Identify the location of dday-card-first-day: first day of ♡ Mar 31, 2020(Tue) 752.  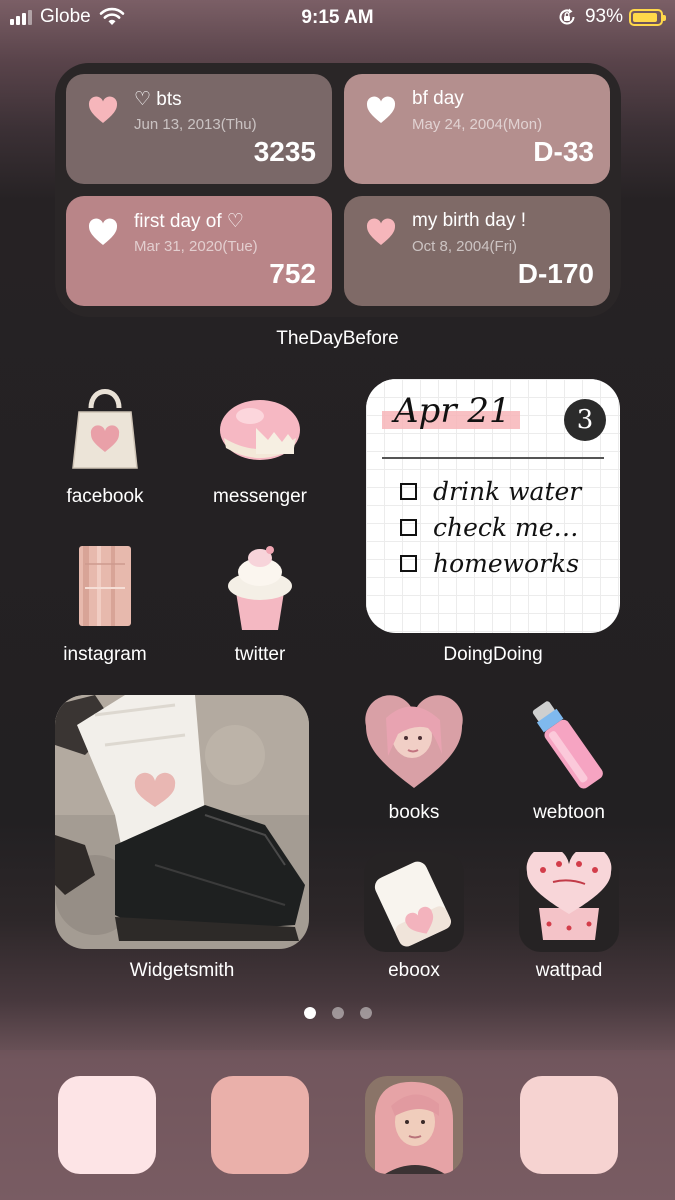
(199, 251).